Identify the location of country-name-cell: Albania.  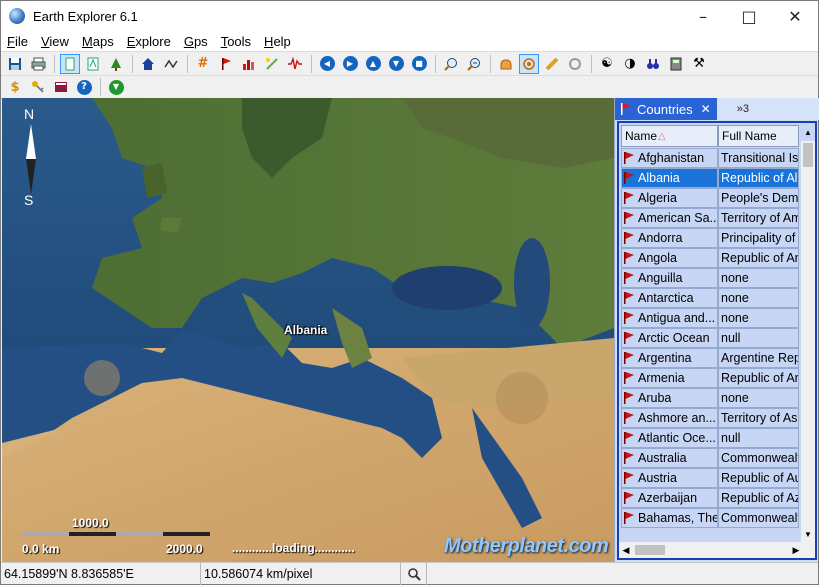
(669, 178).